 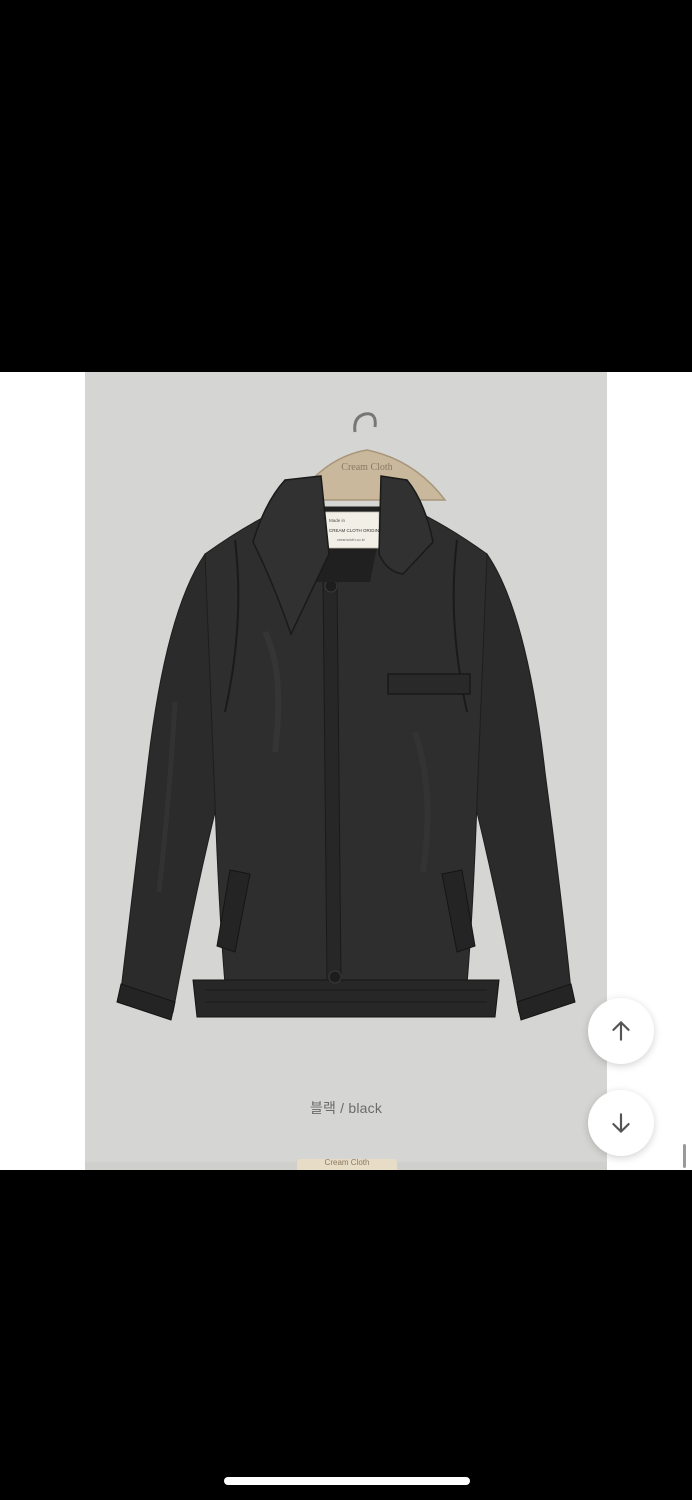 I want to click on arrow-up-icon, so click(x=621, y=1031).